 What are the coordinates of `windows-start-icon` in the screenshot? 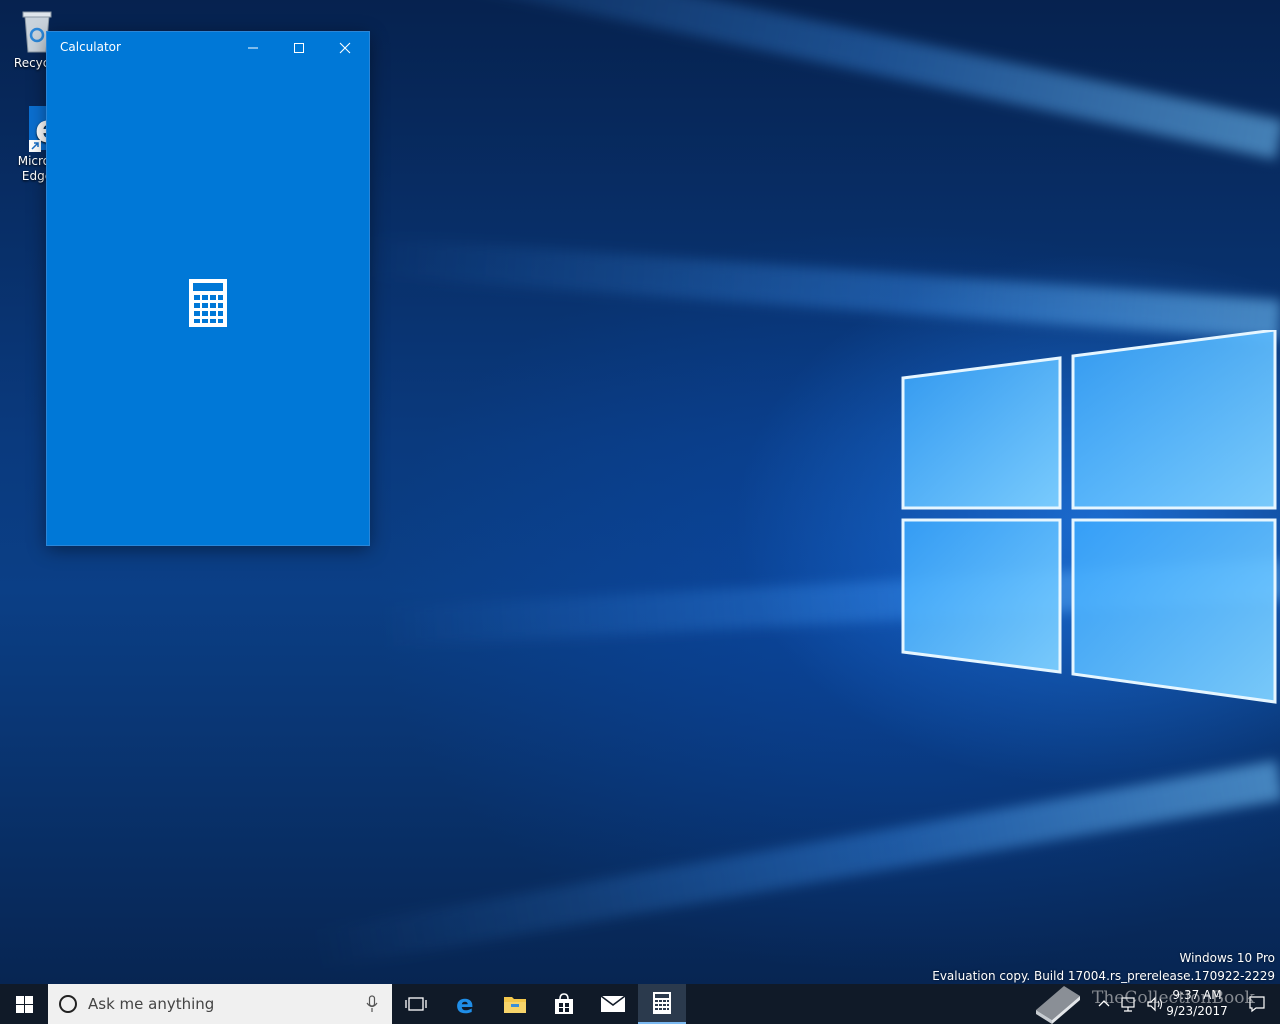 It's located at (24, 1004).